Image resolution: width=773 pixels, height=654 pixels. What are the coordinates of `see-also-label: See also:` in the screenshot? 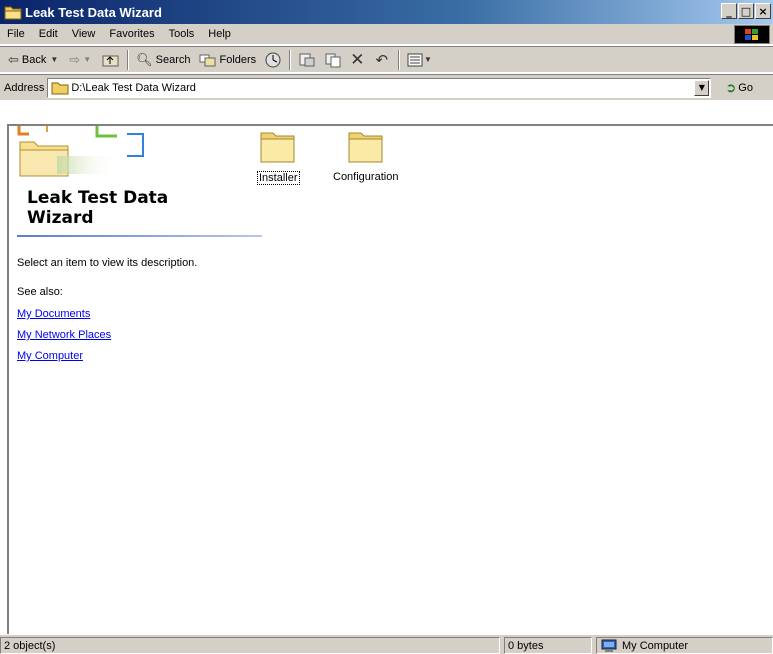 It's located at (40, 292).